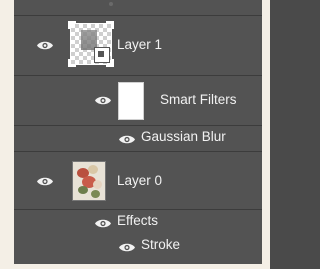  What do you see at coordinates (266, 134) in the screenshot?
I see `window-frame-right` at bounding box center [266, 134].